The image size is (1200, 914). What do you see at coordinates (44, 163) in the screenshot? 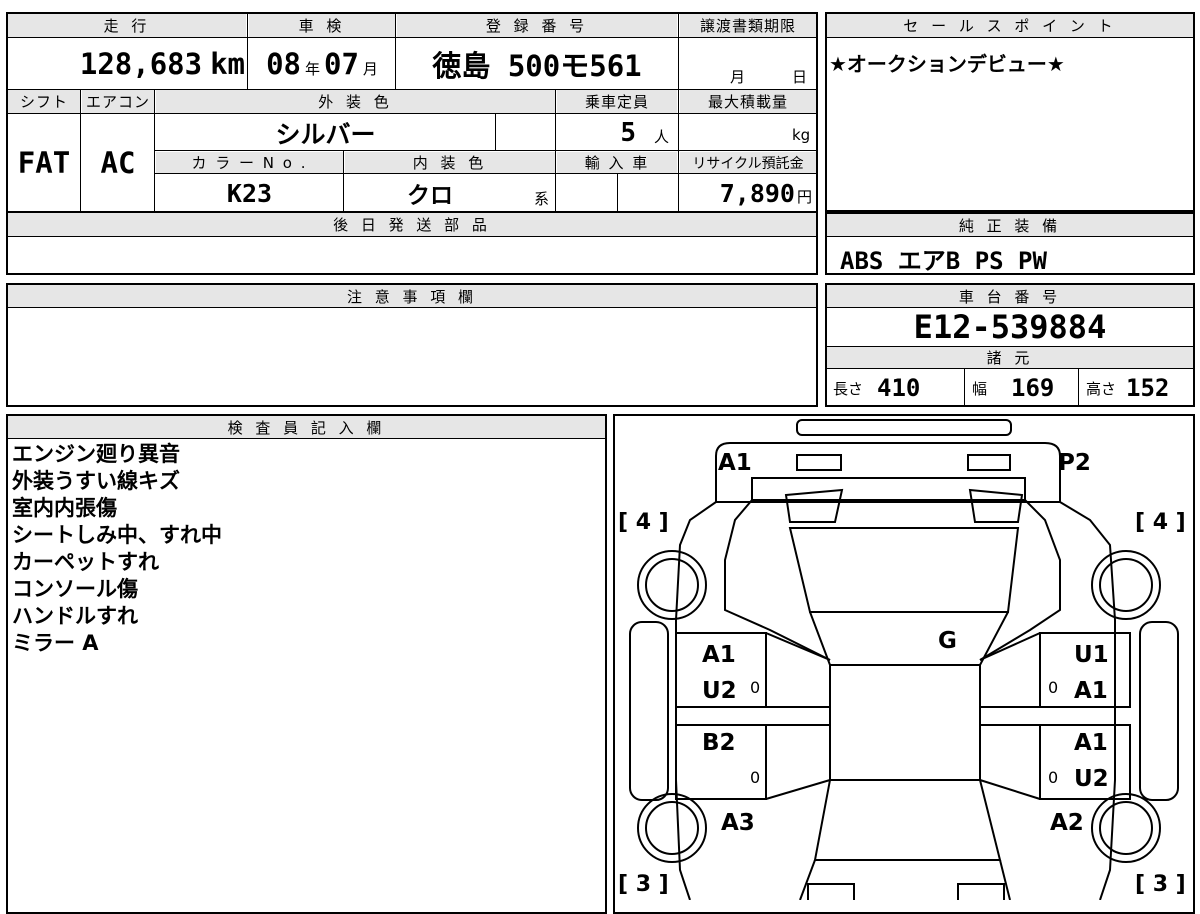
I see `shift-value: FAT` at bounding box center [44, 163].